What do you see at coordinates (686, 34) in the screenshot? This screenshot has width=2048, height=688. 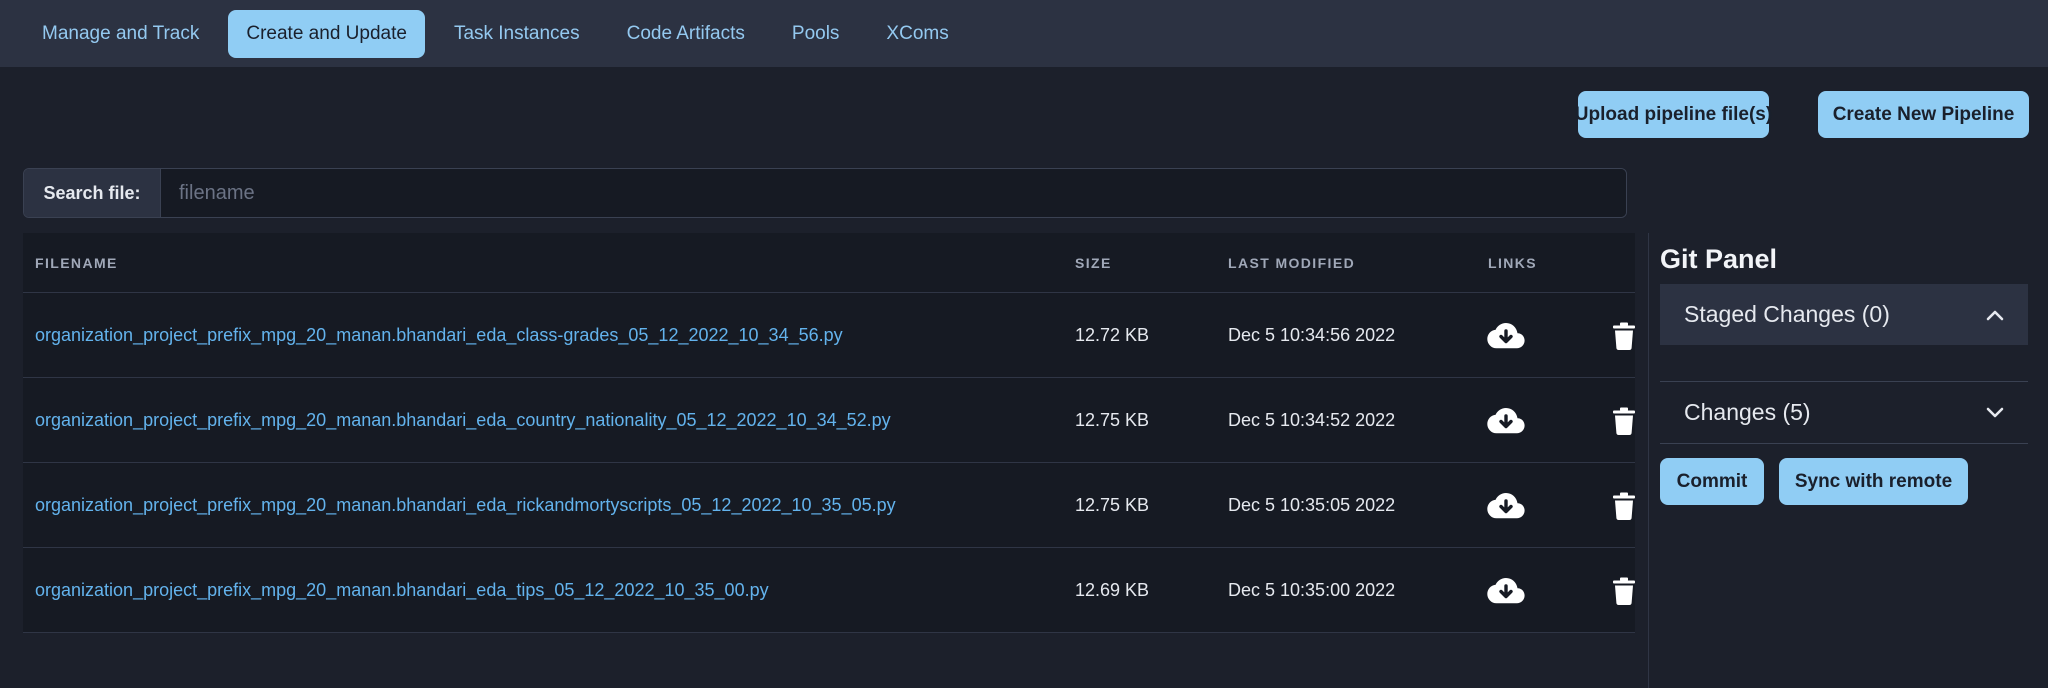 I see `tab-code-artifacts: Code Artifacts` at bounding box center [686, 34].